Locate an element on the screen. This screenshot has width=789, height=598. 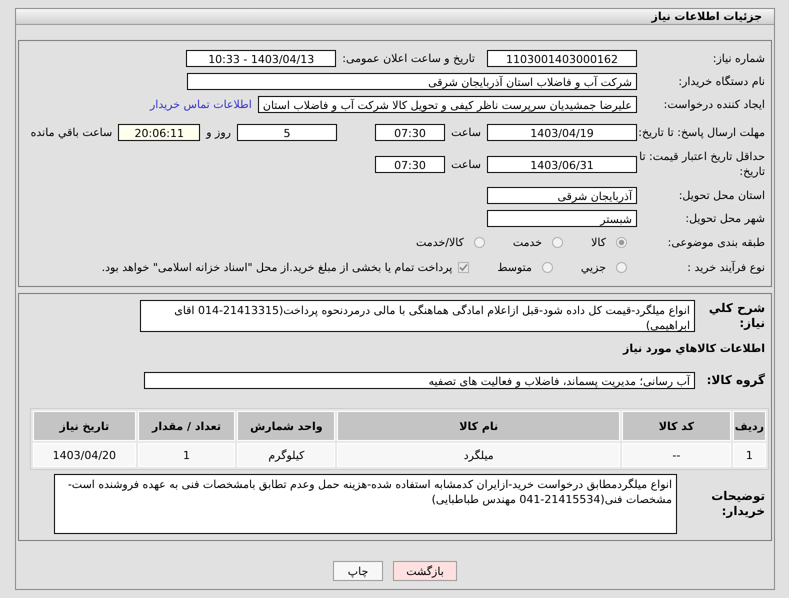
print-button: چاپ is located at coordinates (358, 571).